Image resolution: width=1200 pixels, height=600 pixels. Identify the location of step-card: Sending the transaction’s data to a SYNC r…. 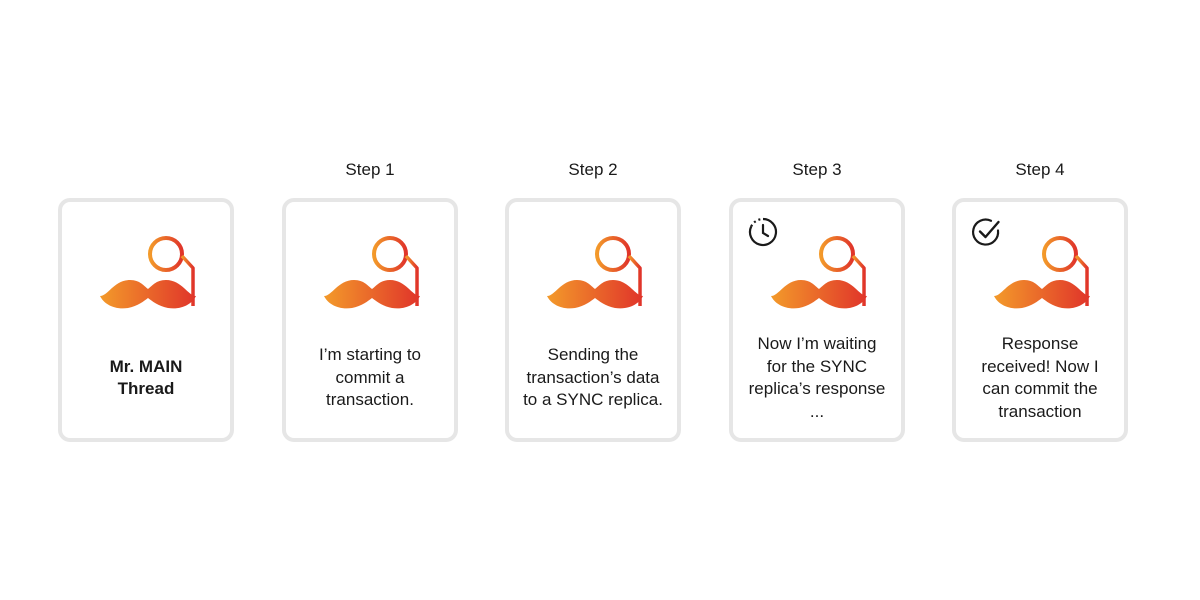
(593, 320).